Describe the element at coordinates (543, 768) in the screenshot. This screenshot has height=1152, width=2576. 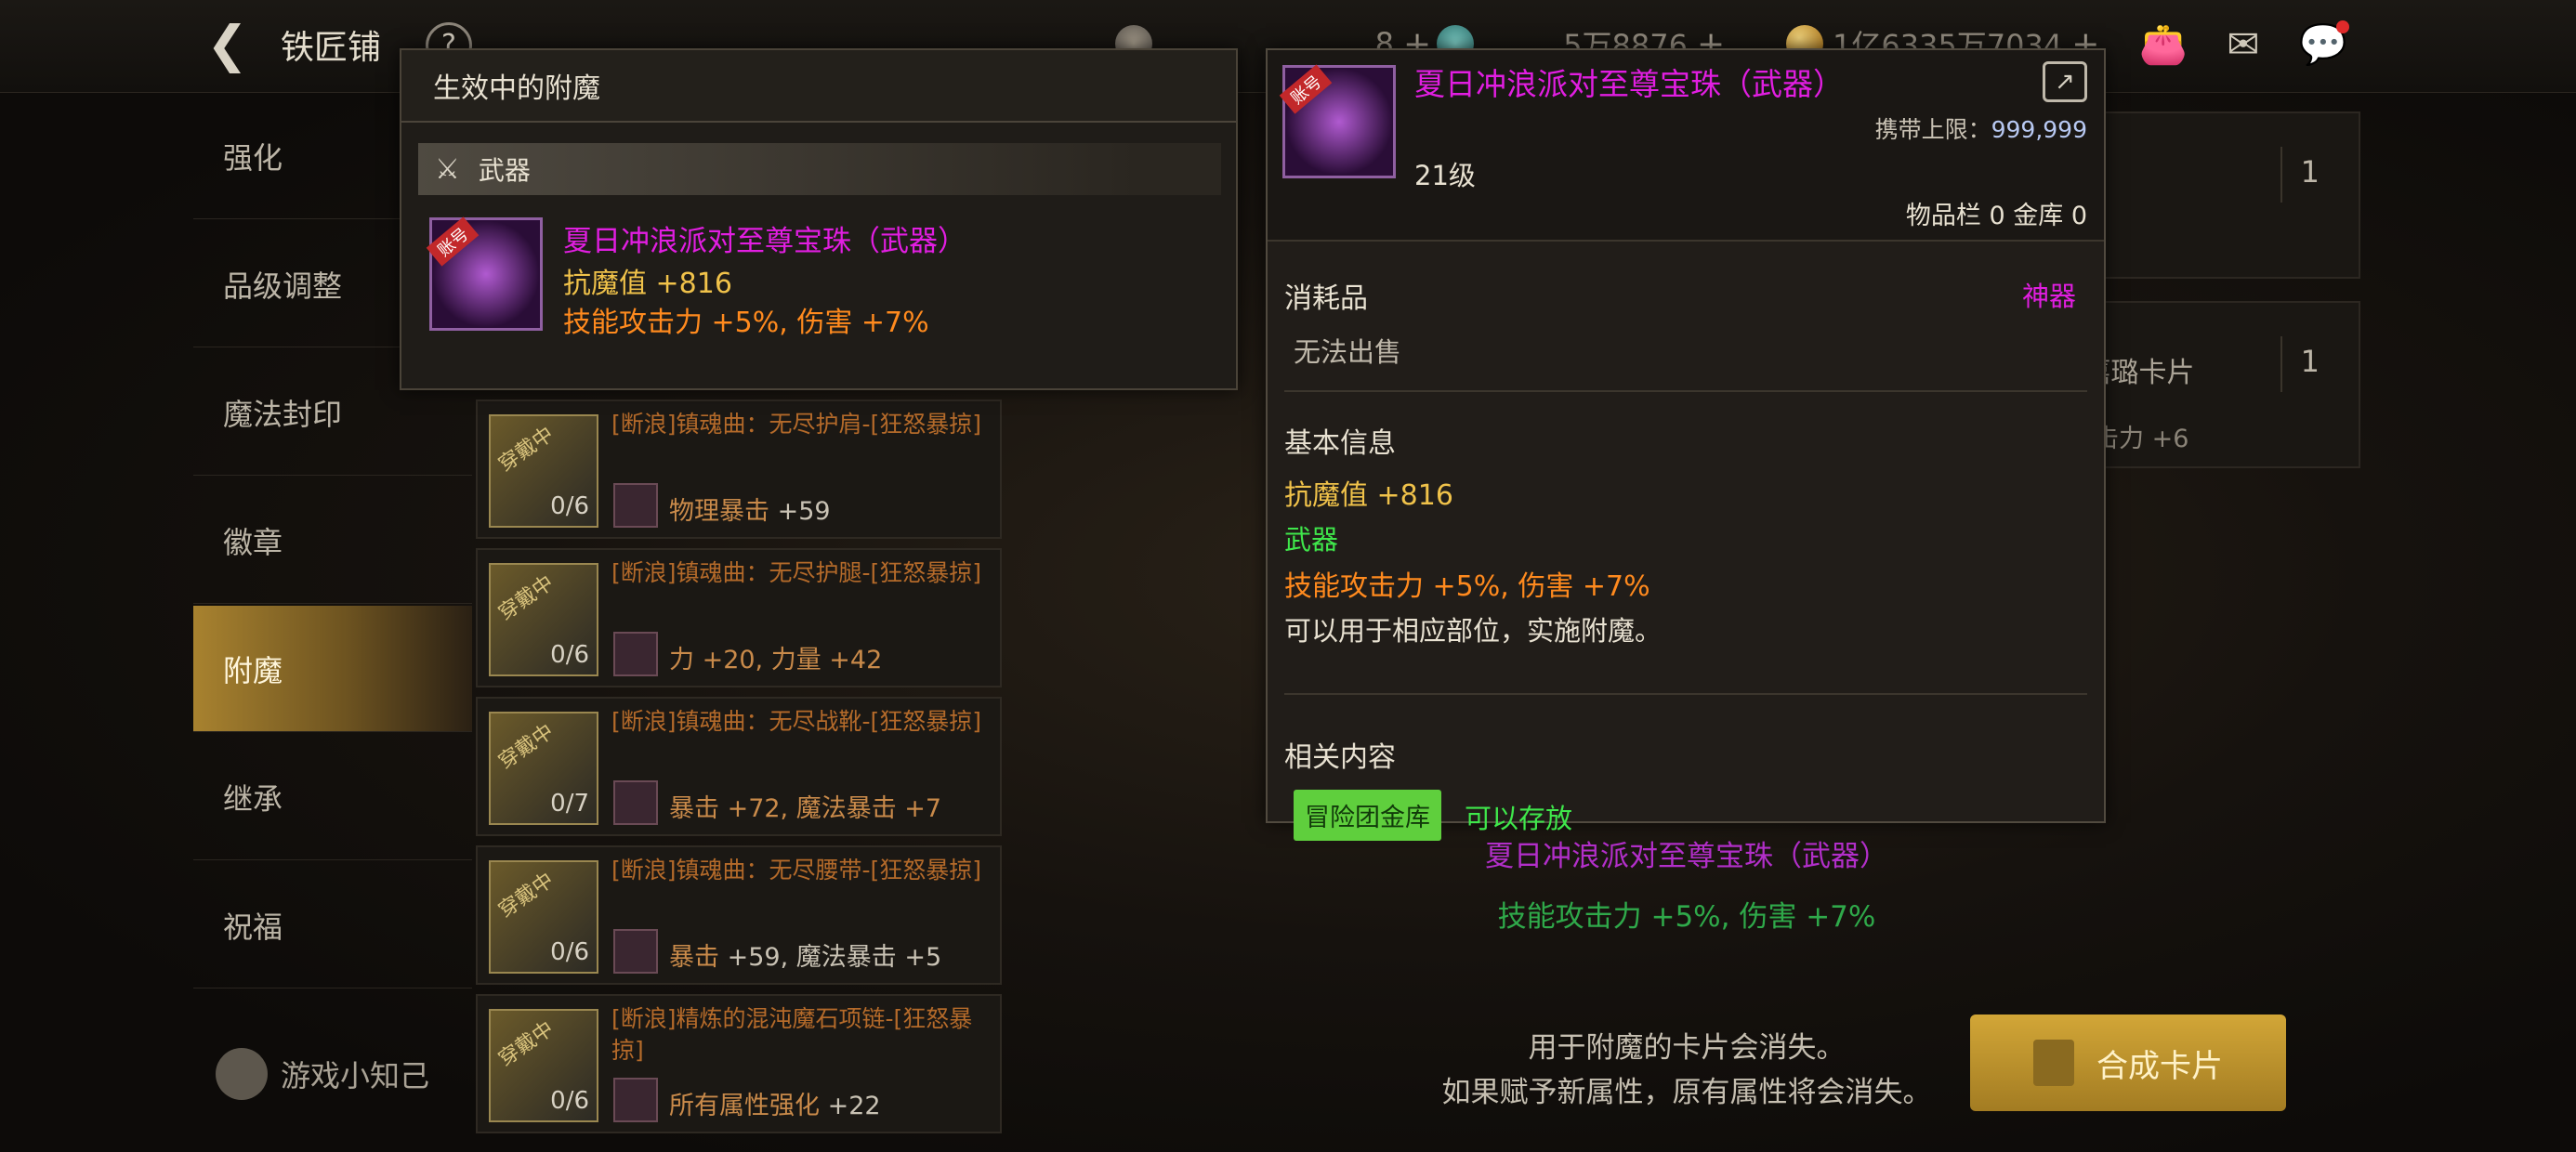
I see `equipment-thumbnail: 穿戴中 0/7` at that location.